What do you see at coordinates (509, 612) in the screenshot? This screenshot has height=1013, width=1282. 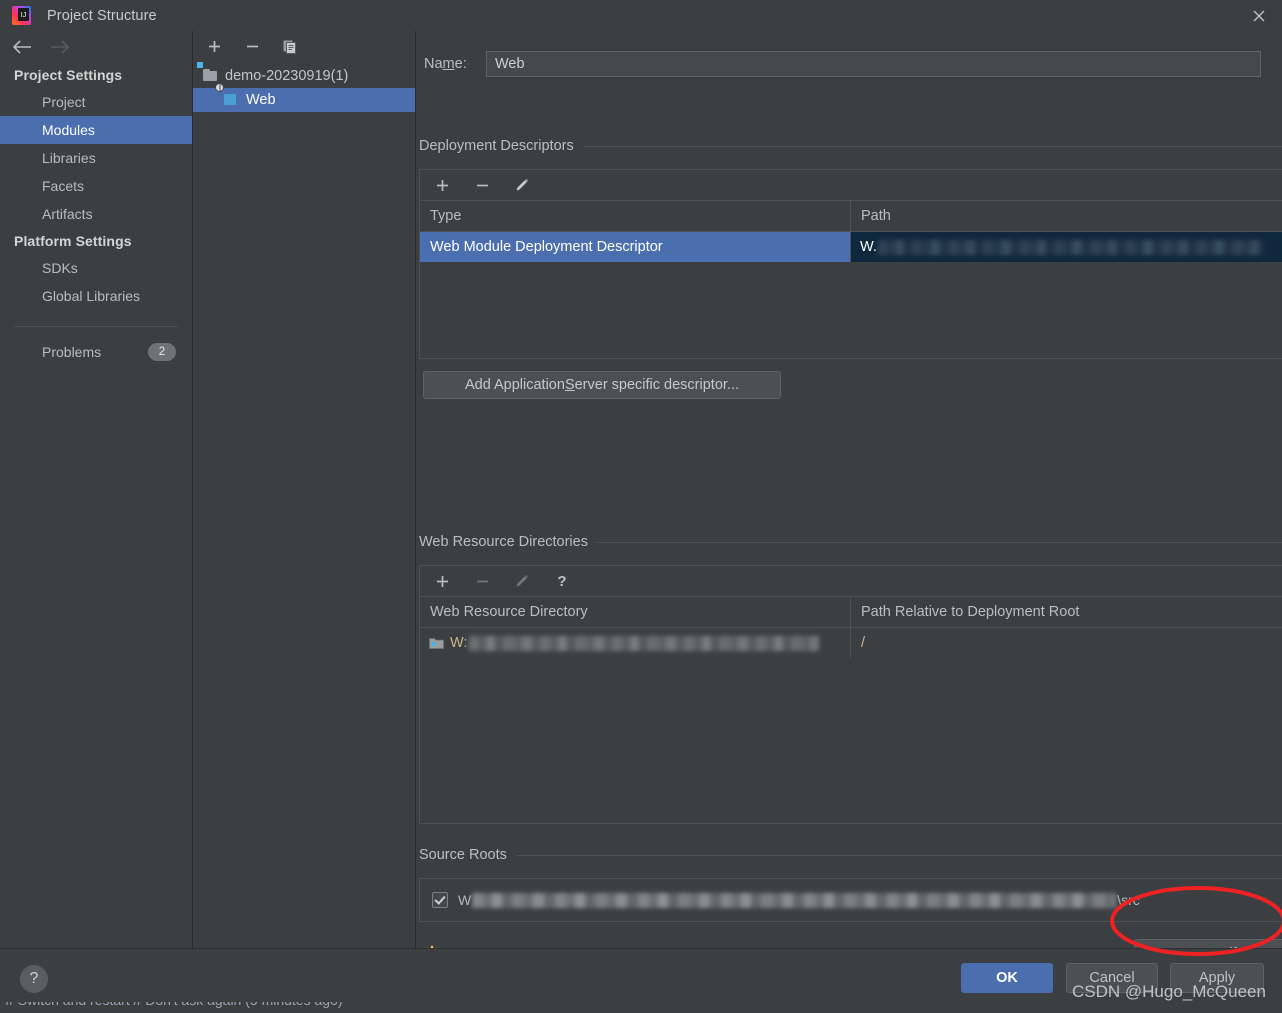 I see `column-header-web-resource-directory: Web Resource Directory` at bounding box center [509, 612].